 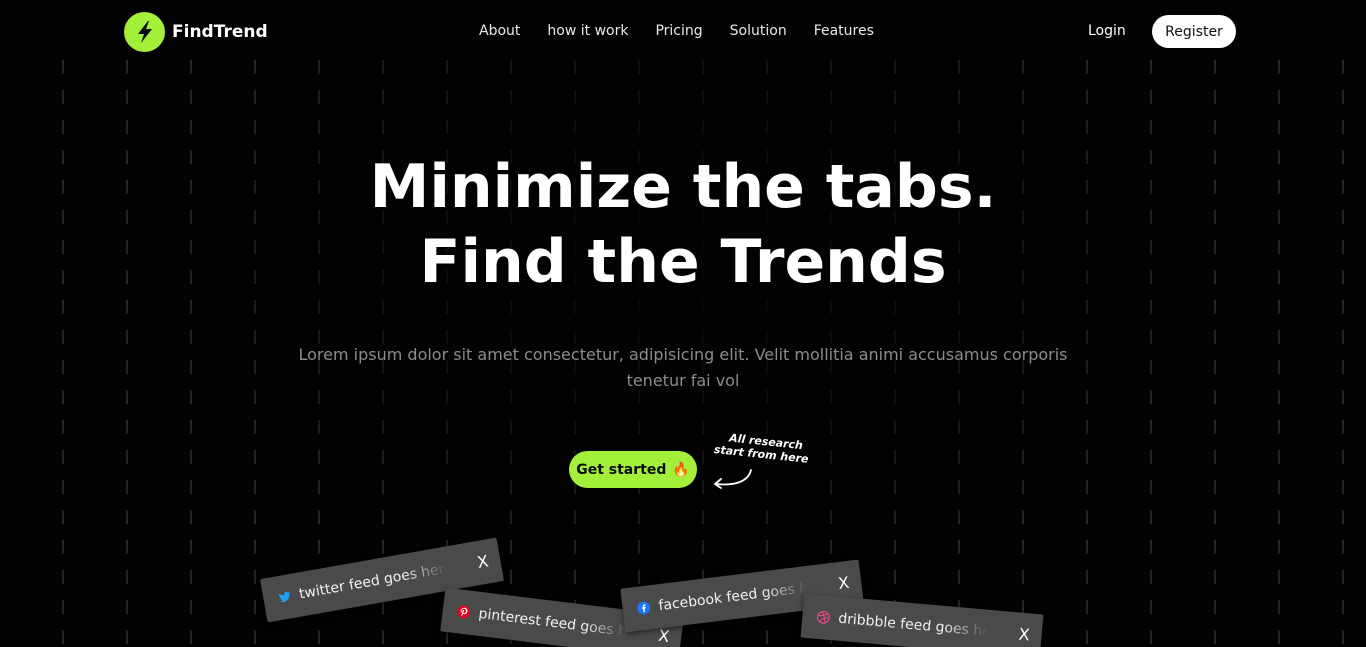 I want to click on feed-card-label: facebook feed goes here, so click(x=733, y=597).